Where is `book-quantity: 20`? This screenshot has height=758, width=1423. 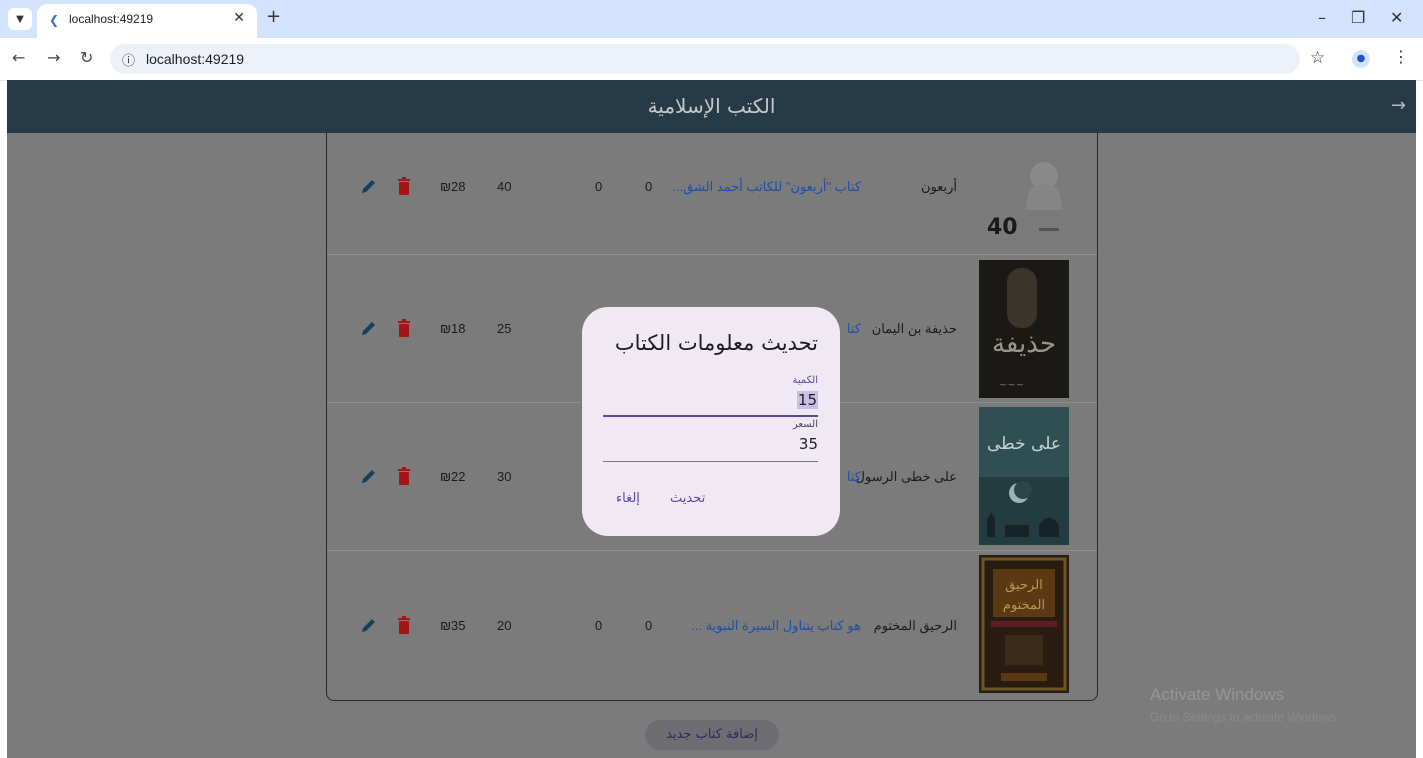 book-quantity: 20 is located at coordinates (504, 625).